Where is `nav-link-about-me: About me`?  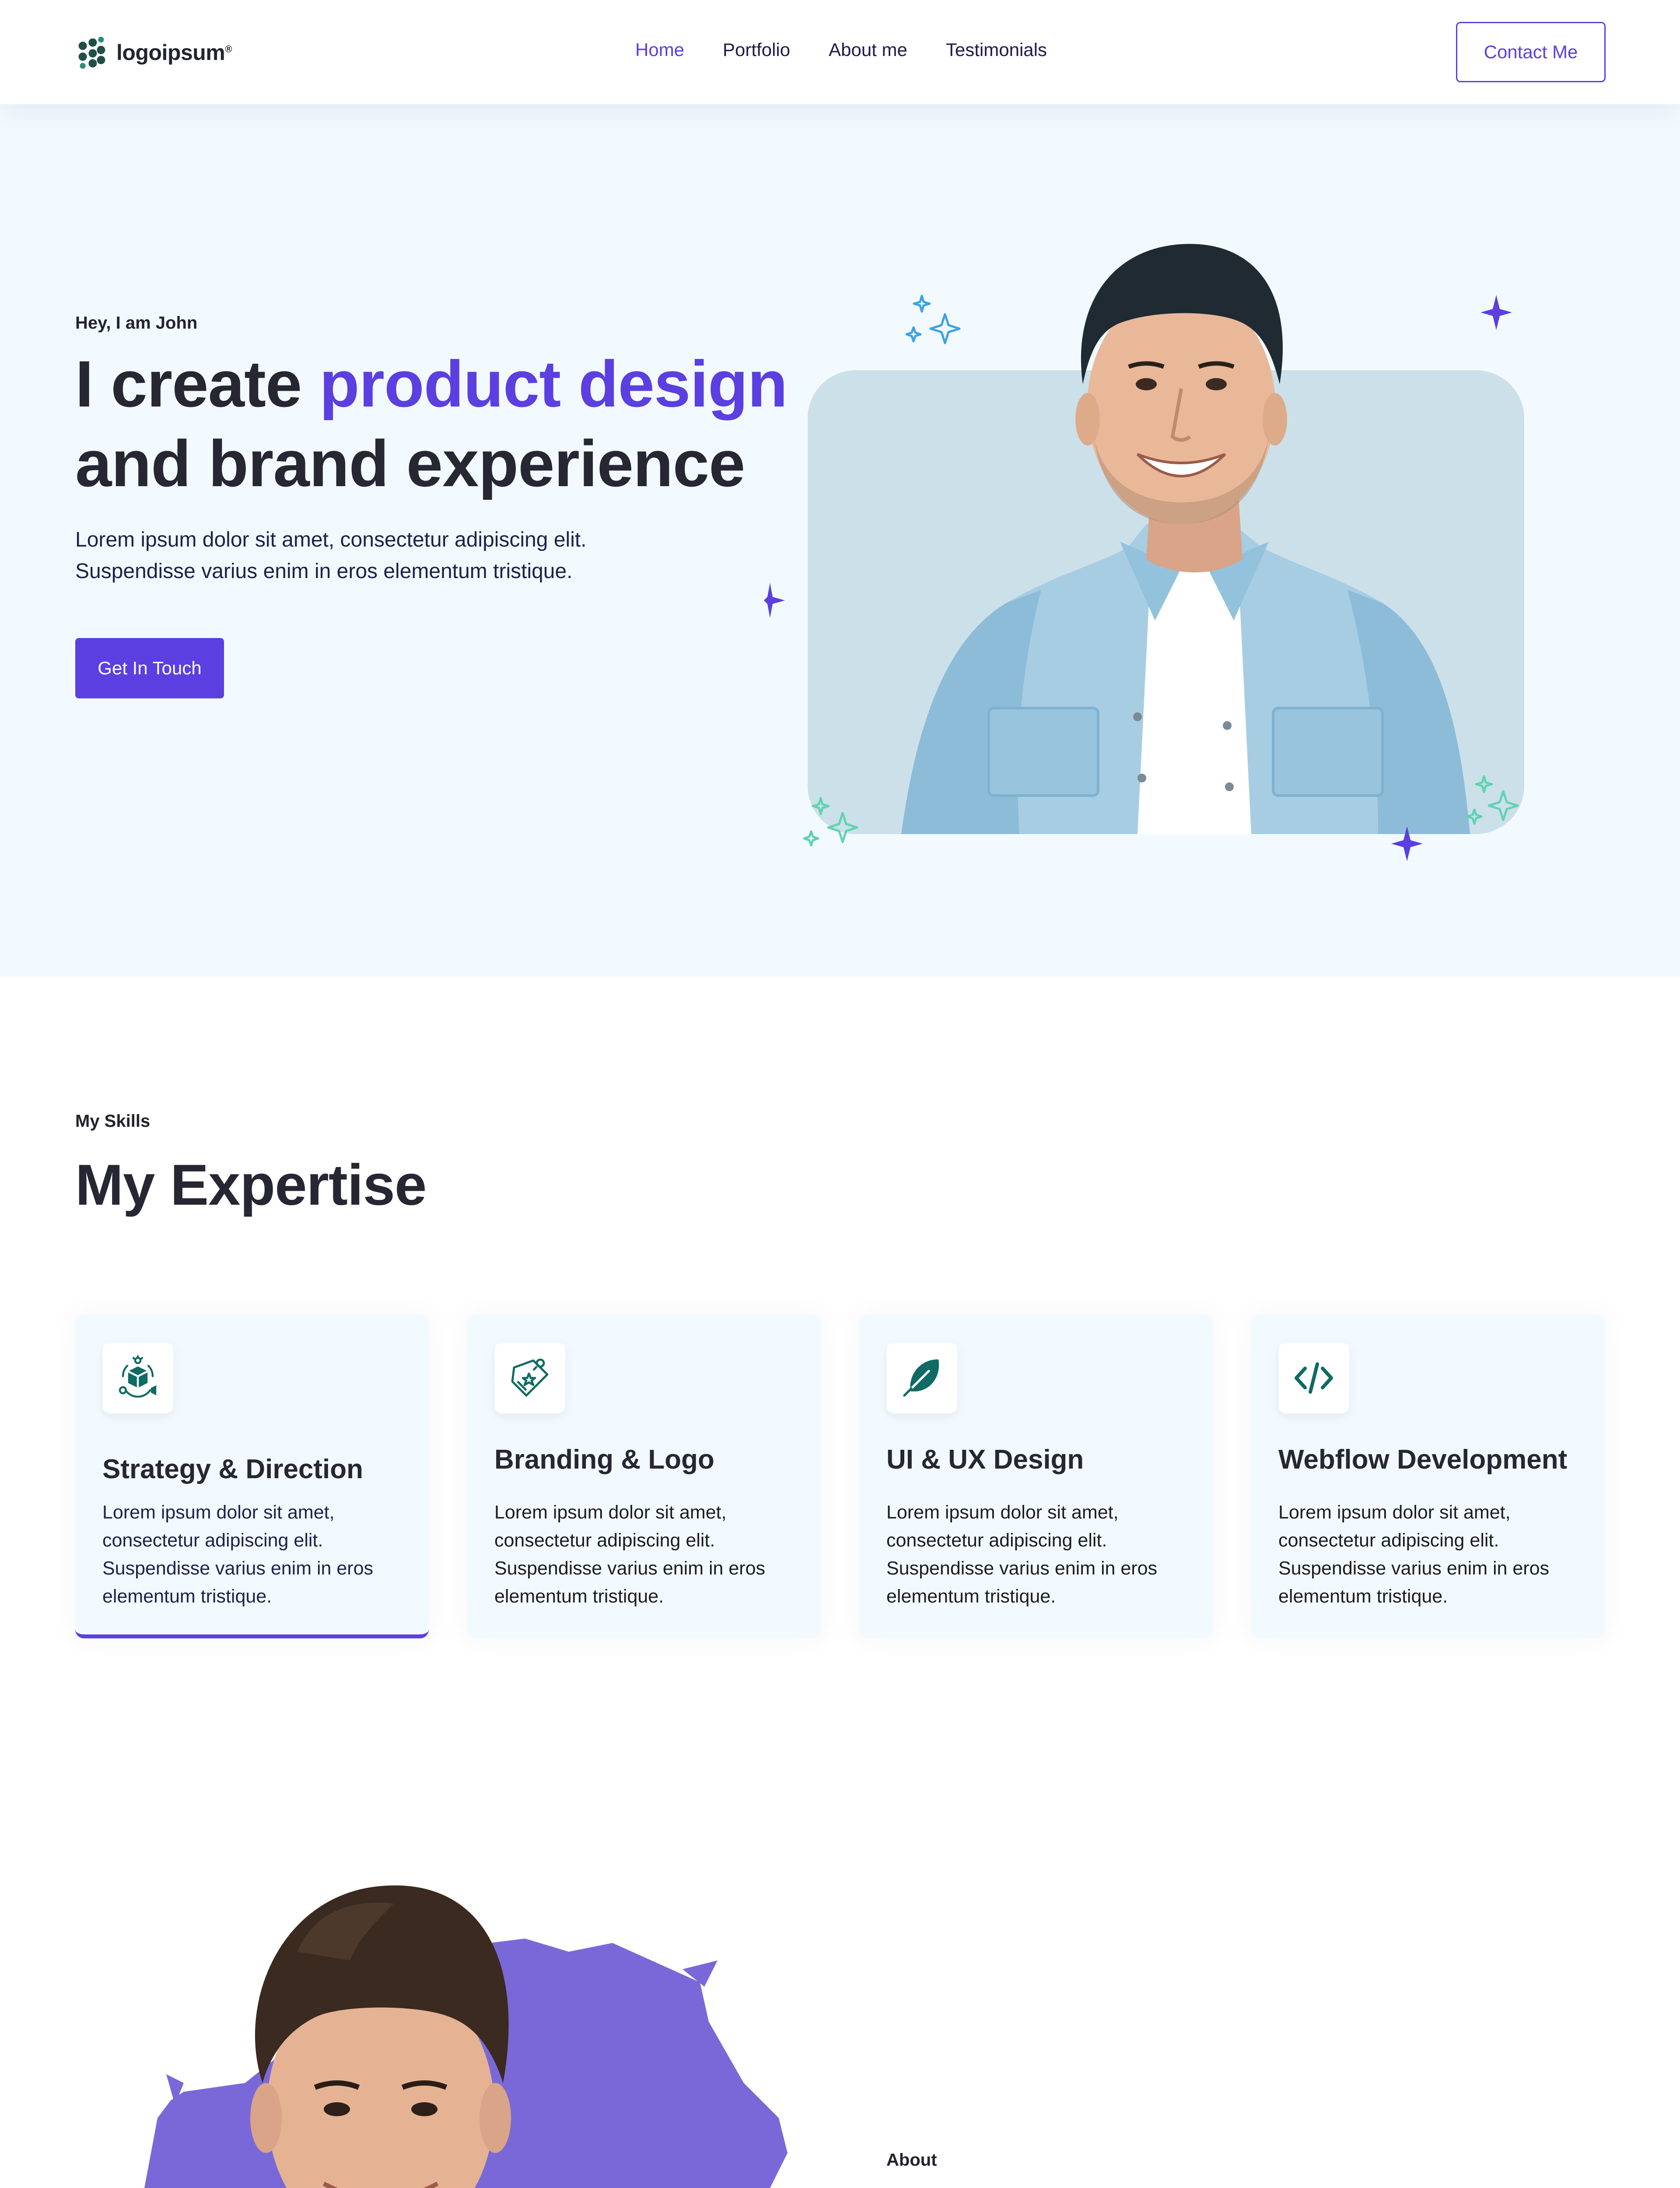
nav-link-about-me: About me is located at coordinates (868, 50).